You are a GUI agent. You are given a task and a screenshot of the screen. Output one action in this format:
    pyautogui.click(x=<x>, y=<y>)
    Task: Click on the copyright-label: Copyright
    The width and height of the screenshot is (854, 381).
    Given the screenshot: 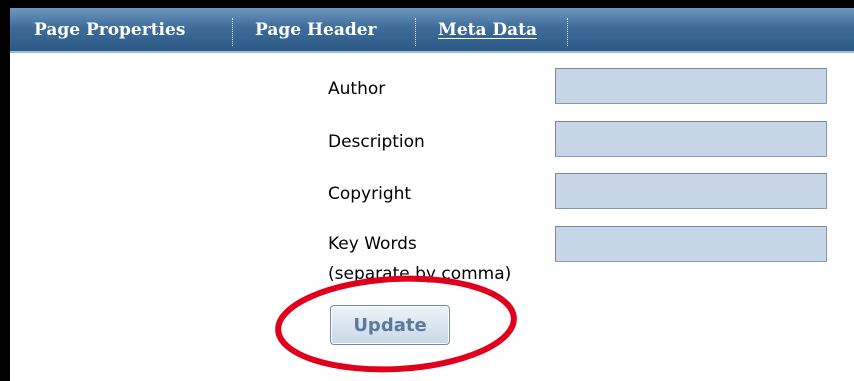 What is the action you would take?
    pyautogui.click(x=370, y=194)
    